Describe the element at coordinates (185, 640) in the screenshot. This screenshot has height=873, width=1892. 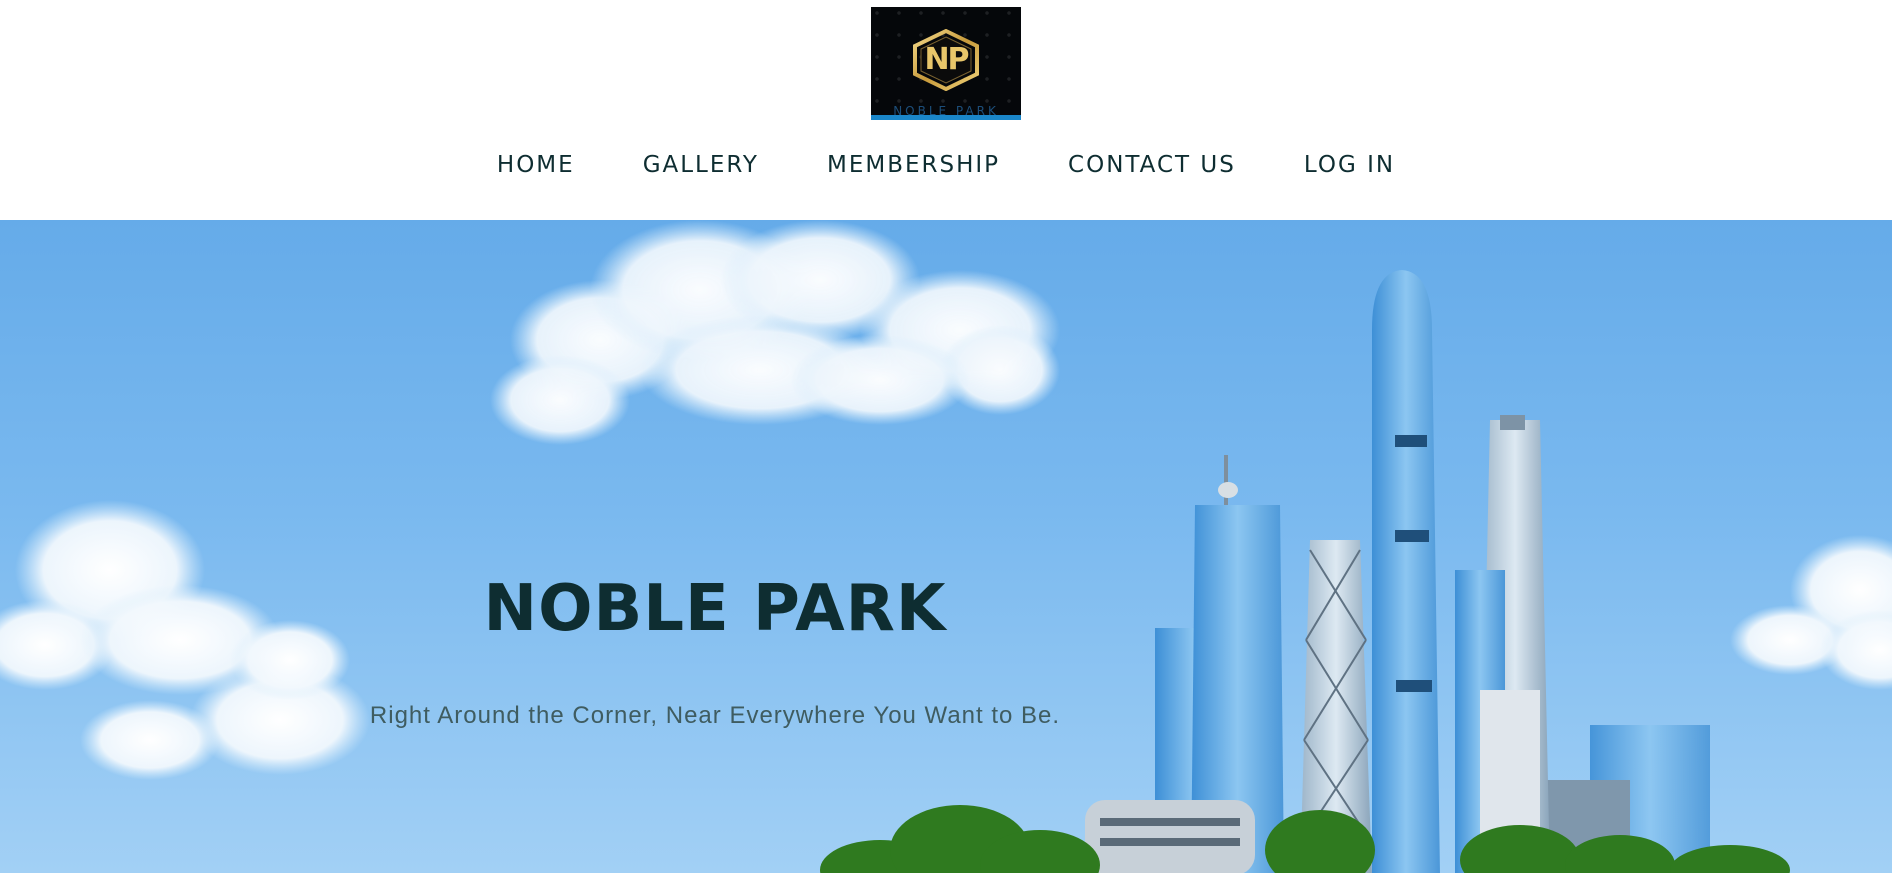
I see `cloud-left` at that location.